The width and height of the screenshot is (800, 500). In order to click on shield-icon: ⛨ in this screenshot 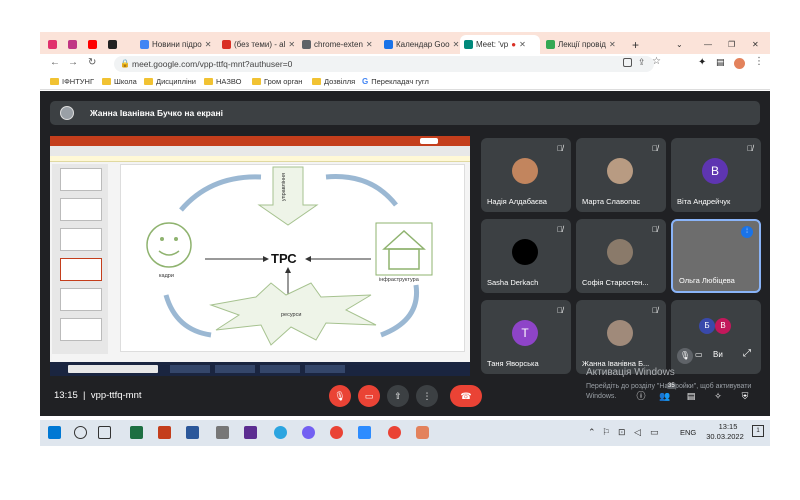, I will do `click(745, 396)`.